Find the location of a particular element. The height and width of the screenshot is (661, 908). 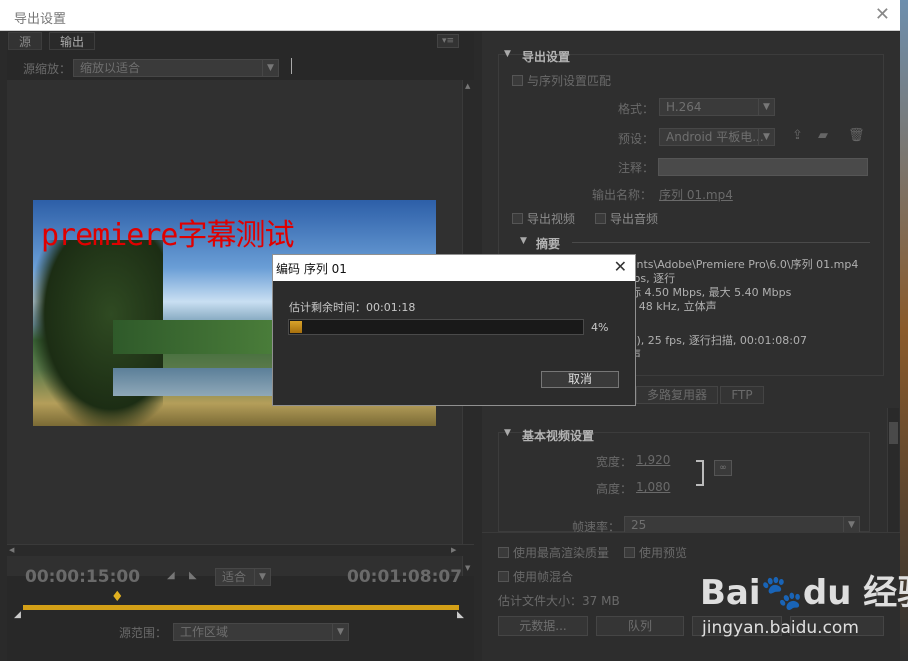

use-preview-label: 使用预览 is located at coordinates (663, 553).